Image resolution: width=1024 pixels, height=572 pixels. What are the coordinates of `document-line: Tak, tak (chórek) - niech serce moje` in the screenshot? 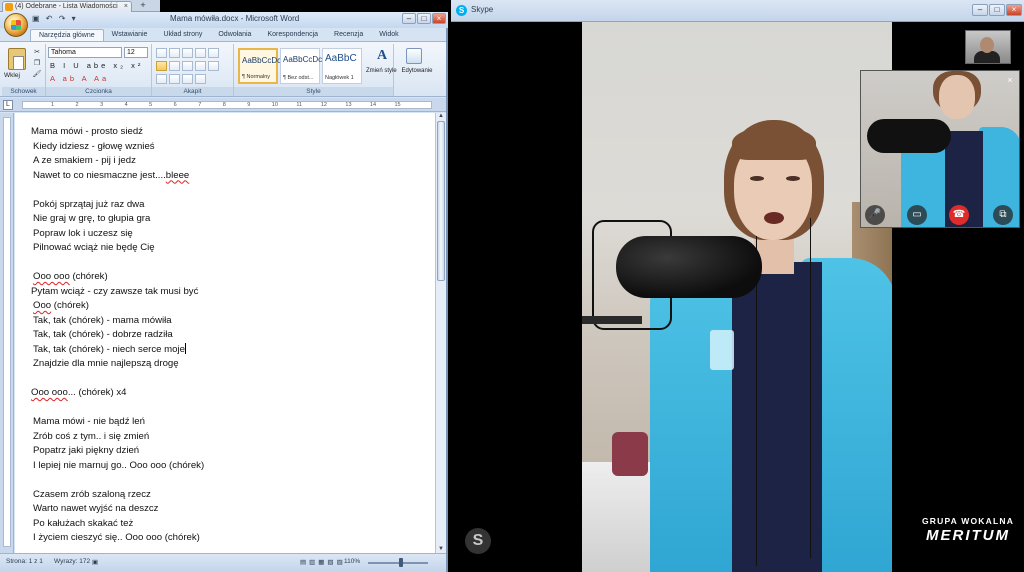 It's located at (231, 350).